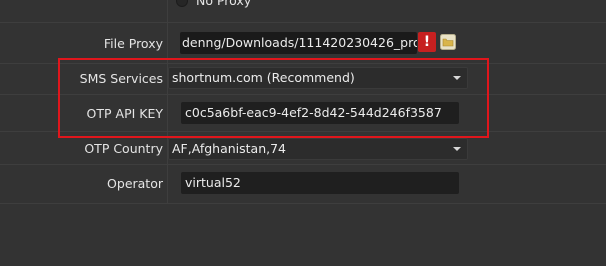 The width and height of the screenshot is (606, 266). Describe the element at coordinates (182, 3) in the screenshot. I see `no-proxy-radio` at that location.